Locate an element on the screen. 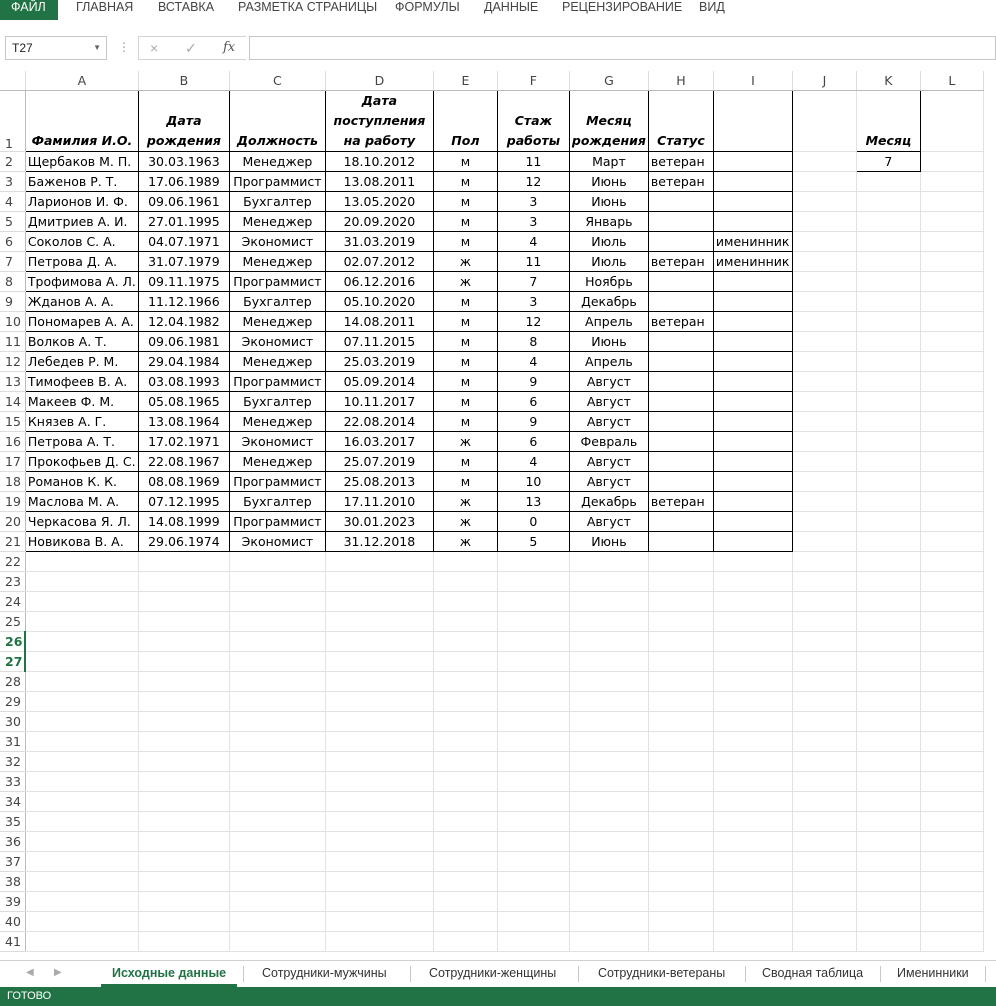 The height and width of the screenshot is (1006, 996). cell-hire-date: 30.01.2023 is located at coordinates (379, 521).